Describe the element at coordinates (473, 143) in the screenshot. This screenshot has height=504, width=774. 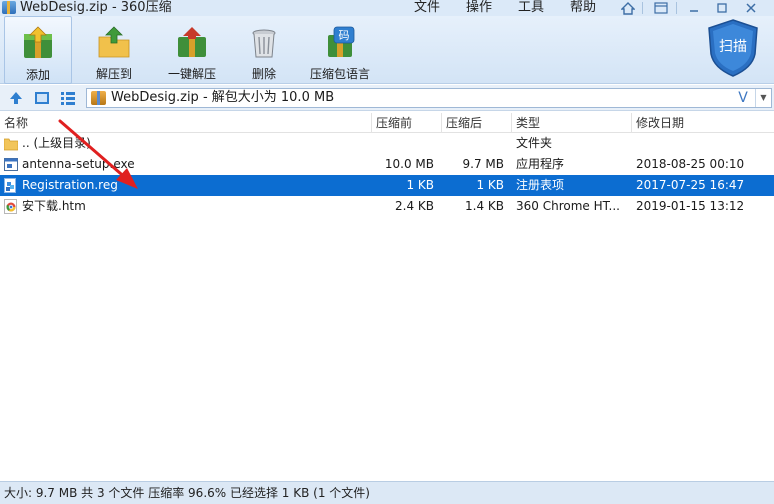
I see `file-size-after` at that location.